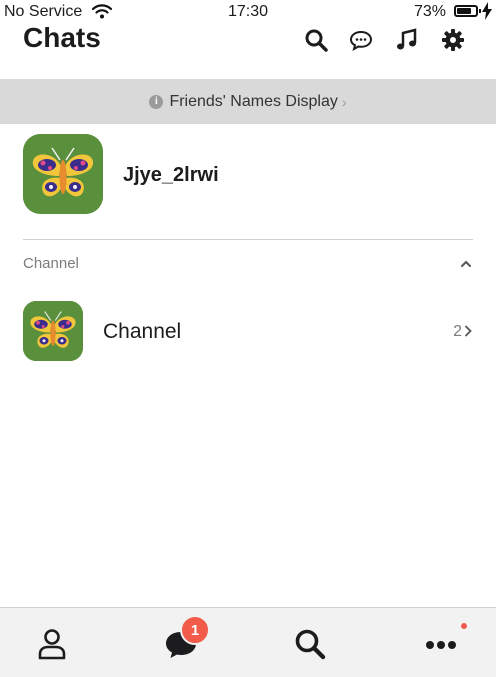 The image size is (496, 677). Describe the element at coordinates (253, 101) in the screenshot. I see `banner-text: Friends' Names Display` at that location.